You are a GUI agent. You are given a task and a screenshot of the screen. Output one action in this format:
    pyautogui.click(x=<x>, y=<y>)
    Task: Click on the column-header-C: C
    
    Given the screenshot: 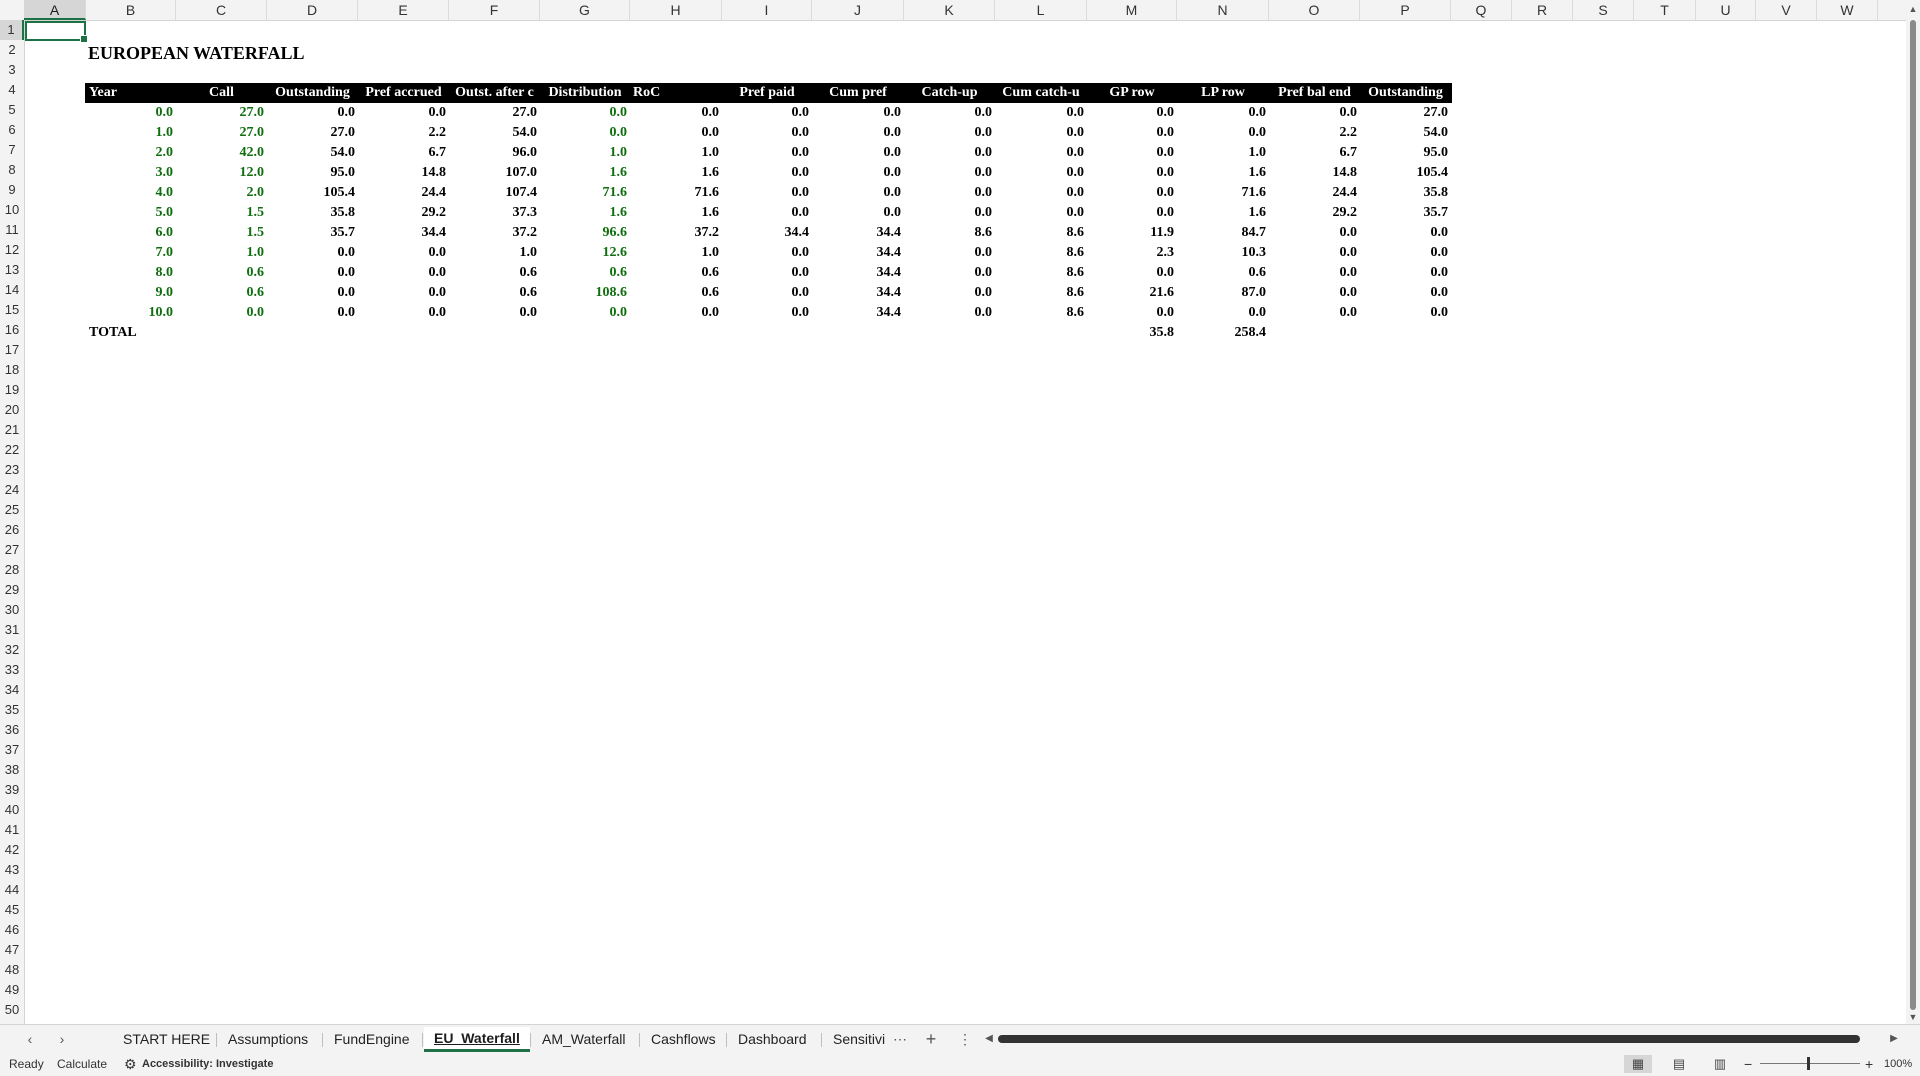 What is the action you would take?
    pyautogui.click(x=221, y=10)
    